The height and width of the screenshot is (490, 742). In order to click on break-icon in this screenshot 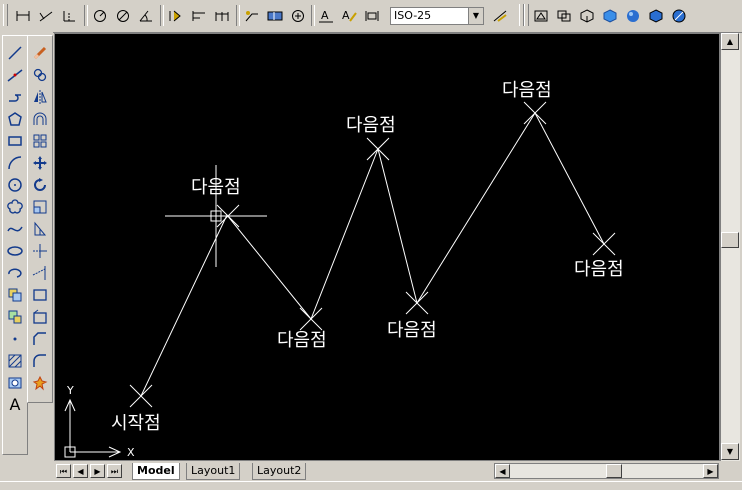, I will do `click(40, 294)`.